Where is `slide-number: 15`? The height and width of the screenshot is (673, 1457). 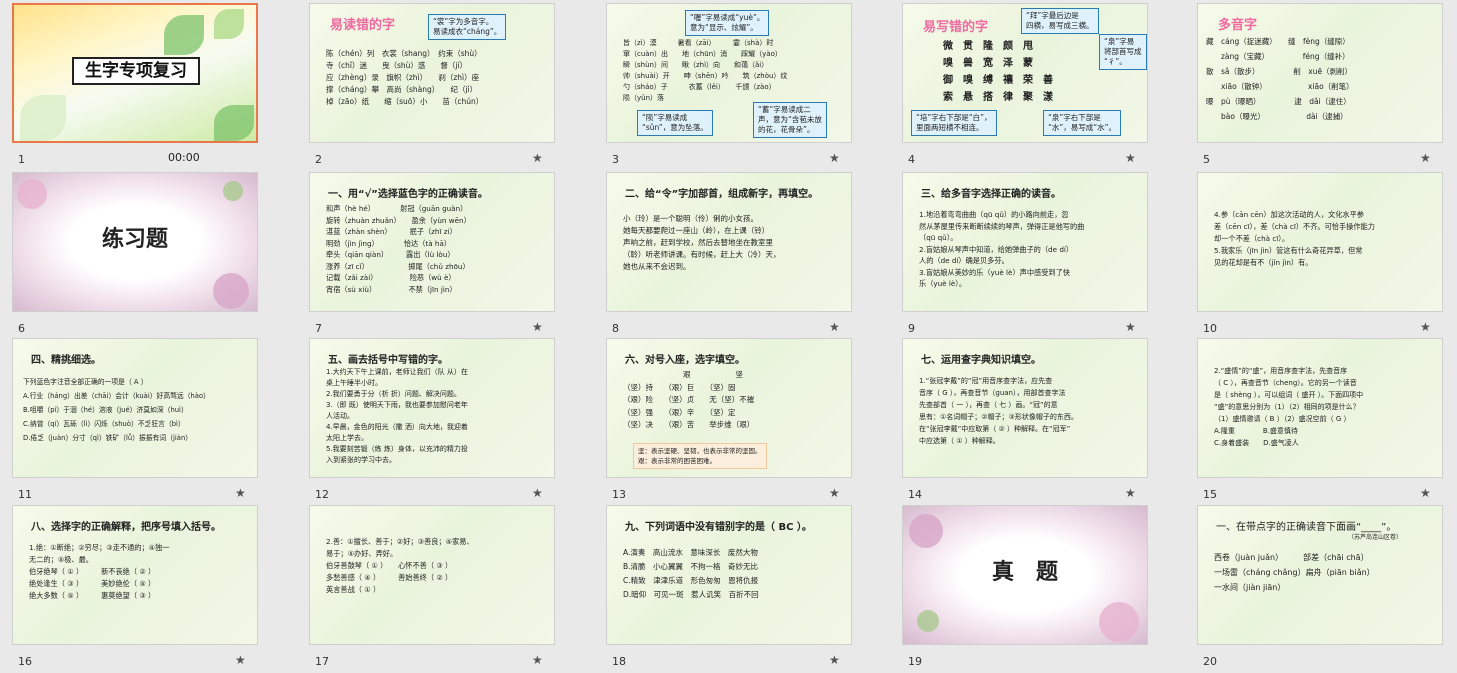 slide-number: 15 is located at coordinates (1210, 494).